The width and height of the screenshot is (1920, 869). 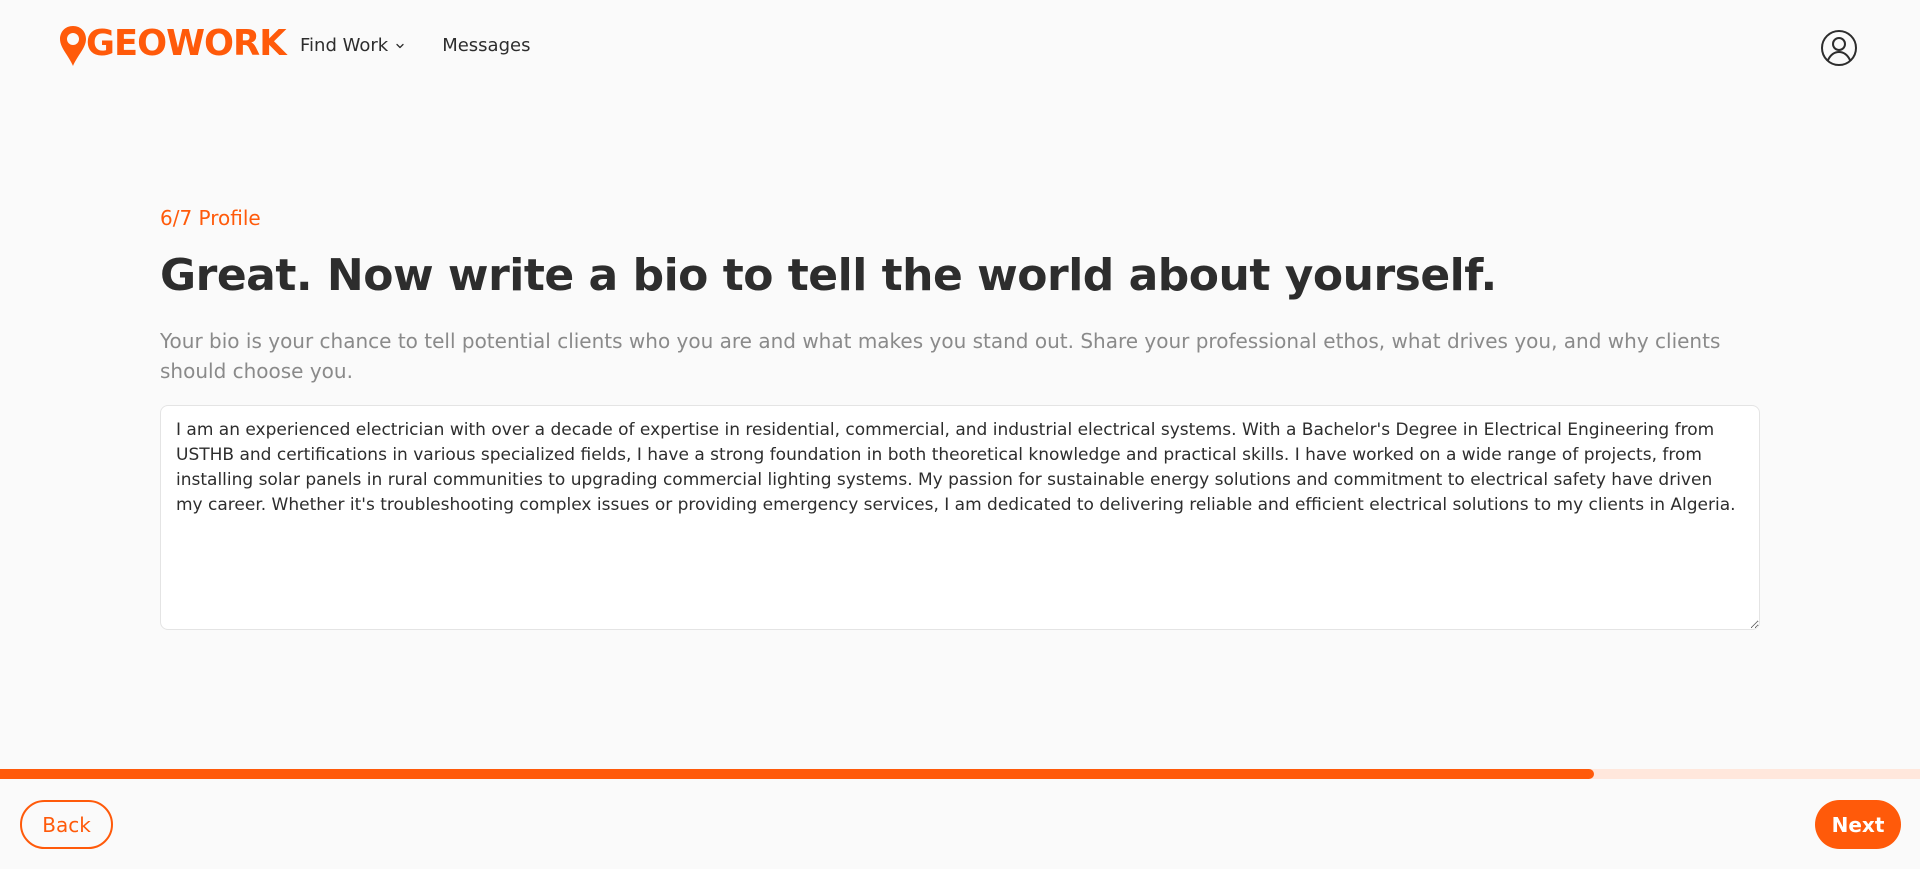 I want to click on step-indicator: 6/7 Profile, so click(x=210, y=218).